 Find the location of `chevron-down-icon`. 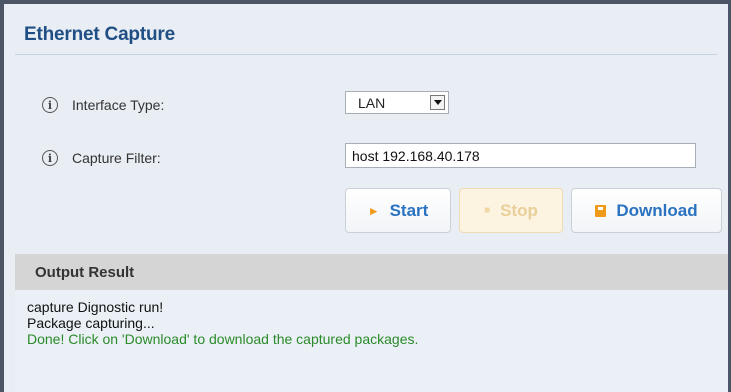

chevron-down-icon is located at coordinates (437, 102).